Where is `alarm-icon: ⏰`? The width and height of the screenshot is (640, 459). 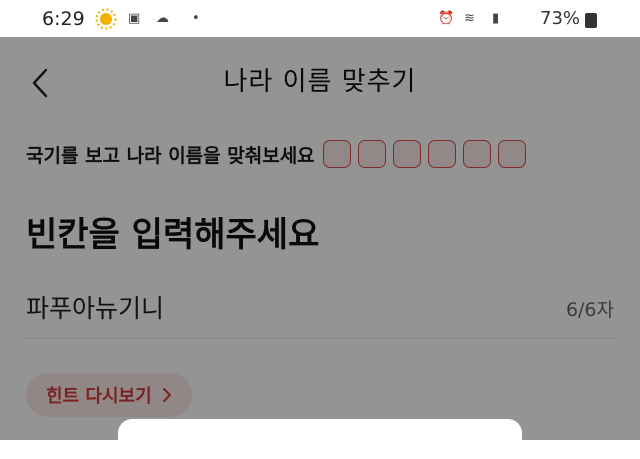 alarm-icon: ⏰ is located at coordinates (446, 18).